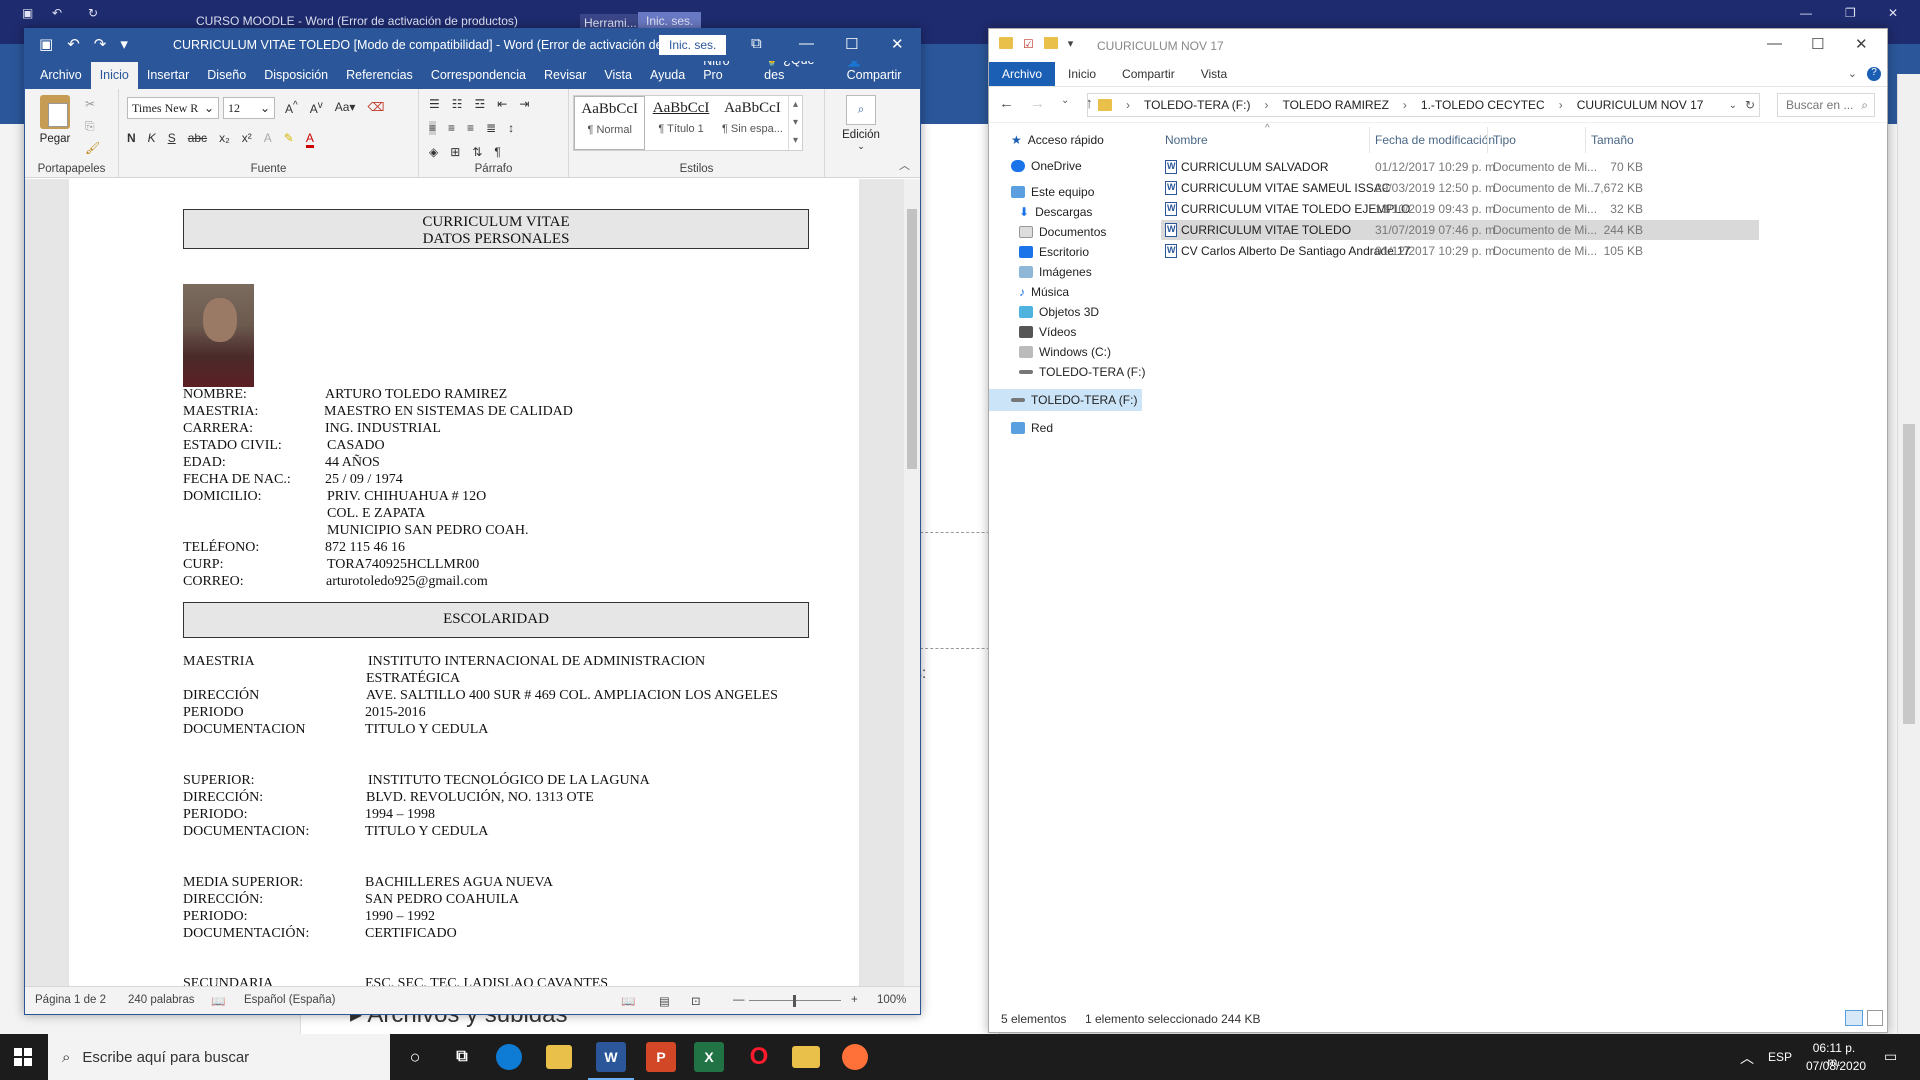  What do you see at coordinates (1836, 1066) in the screenshot?
I see `clock-date: 07/08/2020` at bounding box center [1836, 1066].